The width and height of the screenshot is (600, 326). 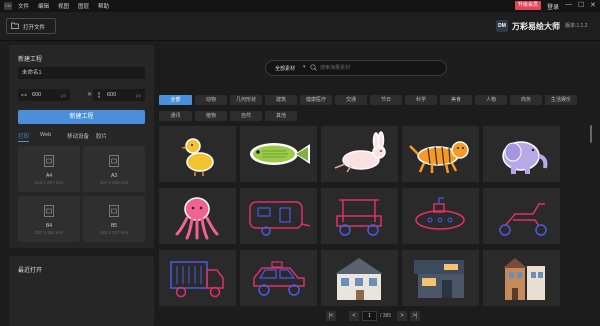 What do you see at coordinates (402, 316) in the screenshot?
I see `next-page-button: >` at bounding box center [402, 316].